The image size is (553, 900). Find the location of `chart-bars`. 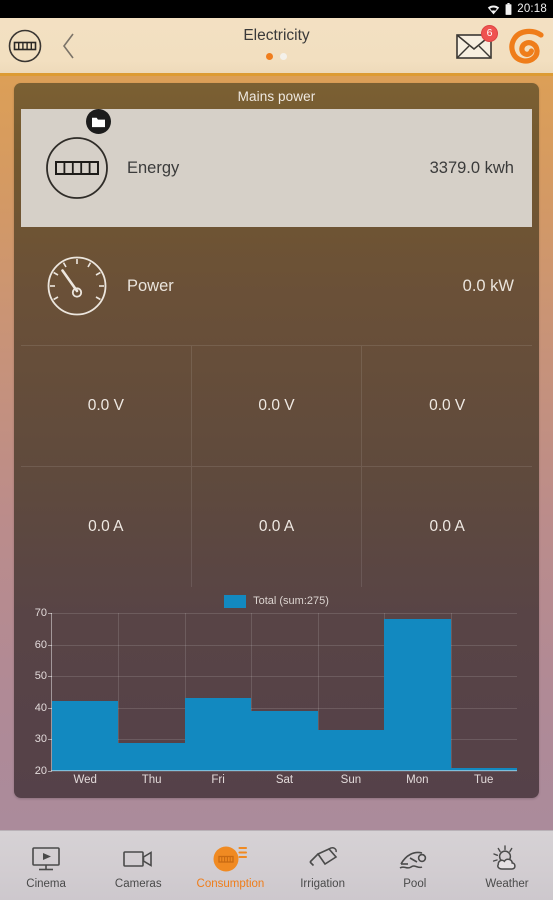

chart-bars is located at coordinates (284, 692).